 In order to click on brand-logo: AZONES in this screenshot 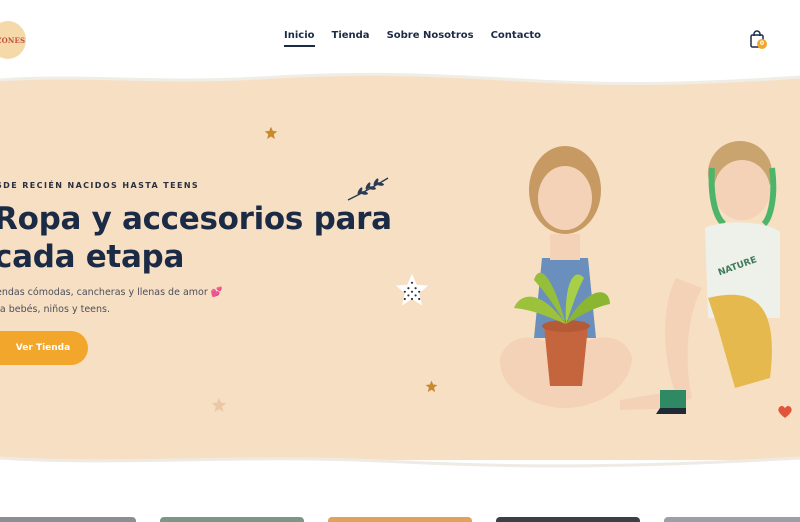, I will do `click(13, 40)`.